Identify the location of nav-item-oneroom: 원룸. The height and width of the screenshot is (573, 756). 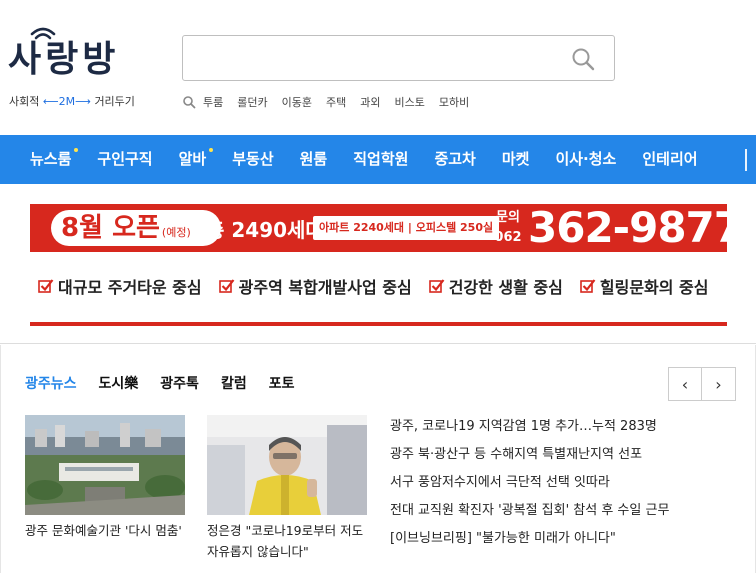
(314, 159).